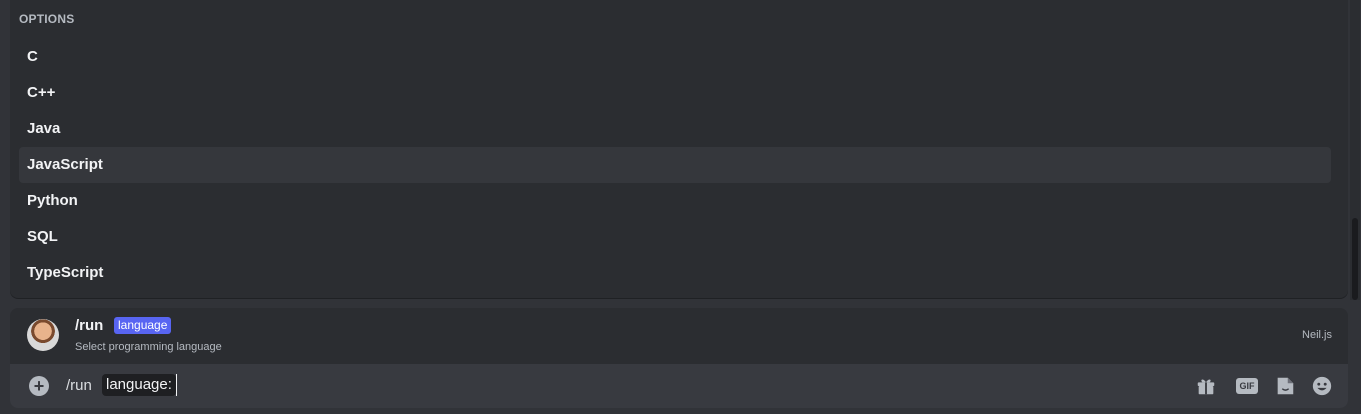  What do you see at coordinates (39, 386) in the screenshot?
I see `add-attachment-button: +` at bounding box center [39, 386].